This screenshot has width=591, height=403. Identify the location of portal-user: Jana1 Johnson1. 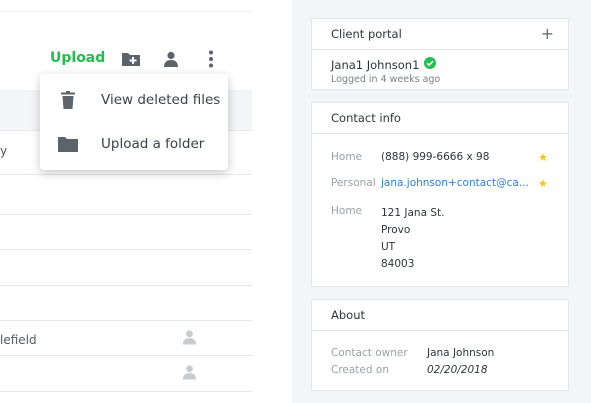
(384, 64).